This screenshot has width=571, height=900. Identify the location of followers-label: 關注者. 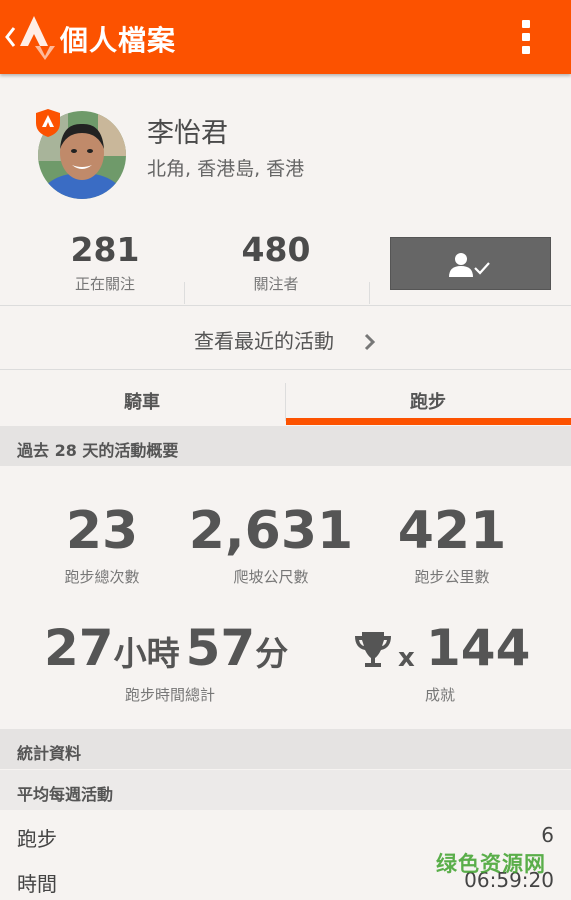
(276, 284).